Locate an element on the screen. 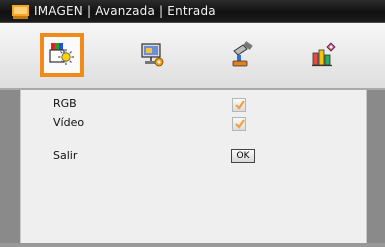 This screenshot has width=385, height=247. setup-tools-icon is located at coordinates (242, 55).